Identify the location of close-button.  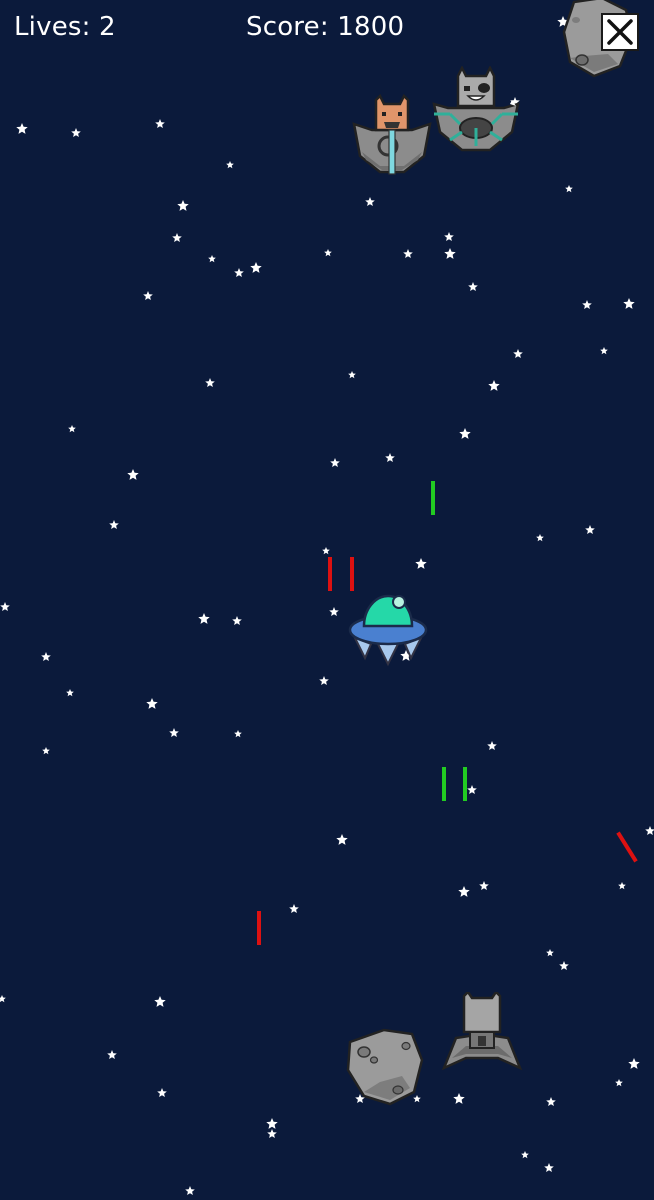
(620, 32).